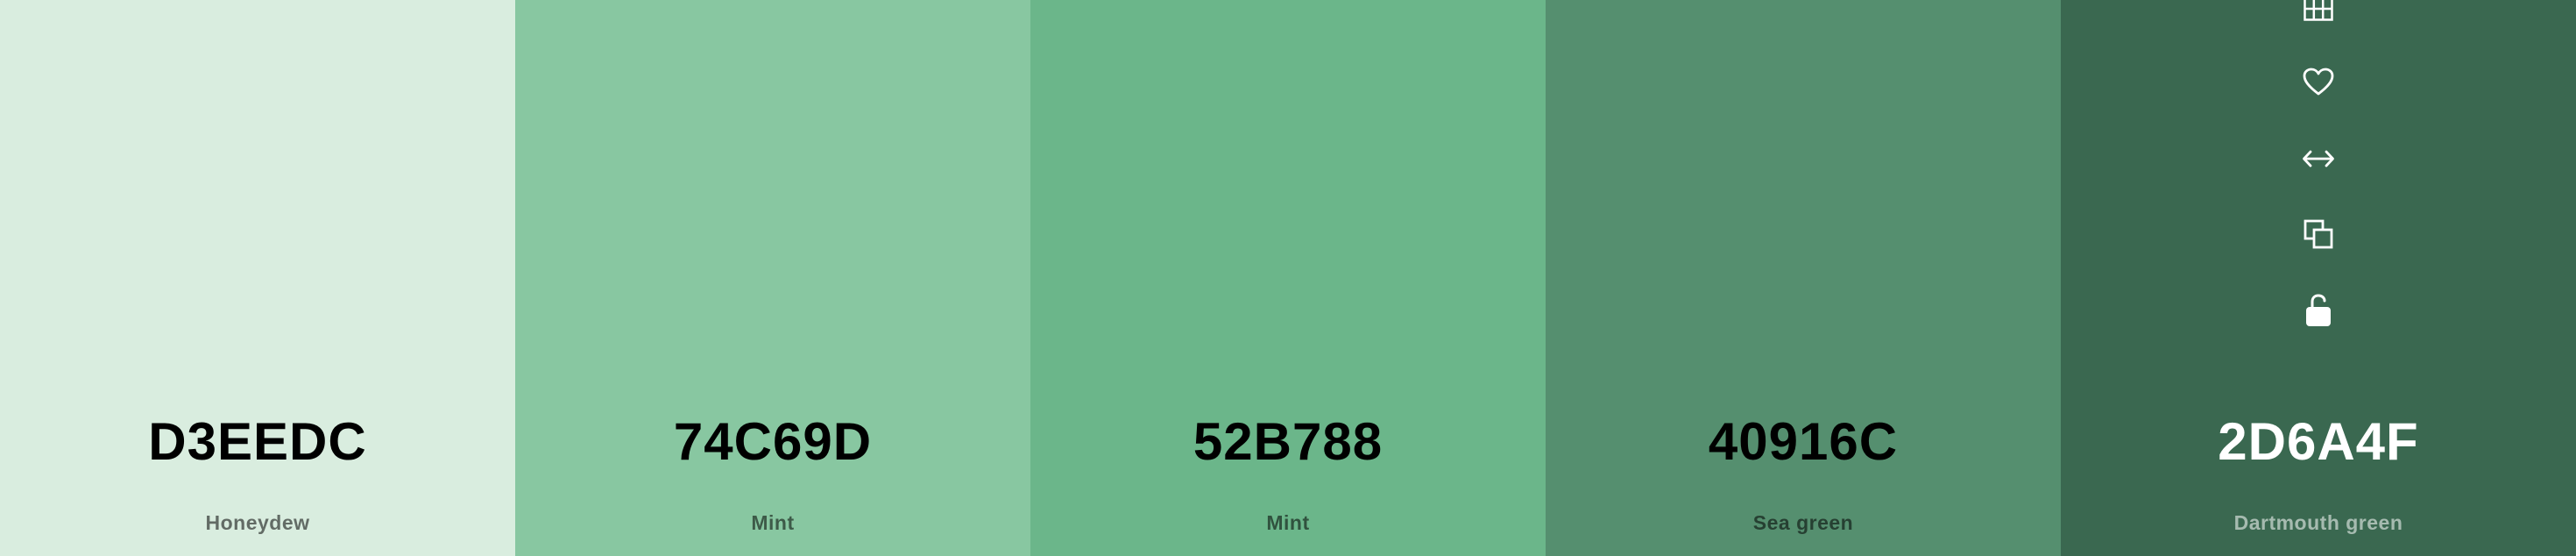 Image resolution: width=2576 pixels, height=556 pixels. I want to click on color-name: Honeydew, so click(257, 522).